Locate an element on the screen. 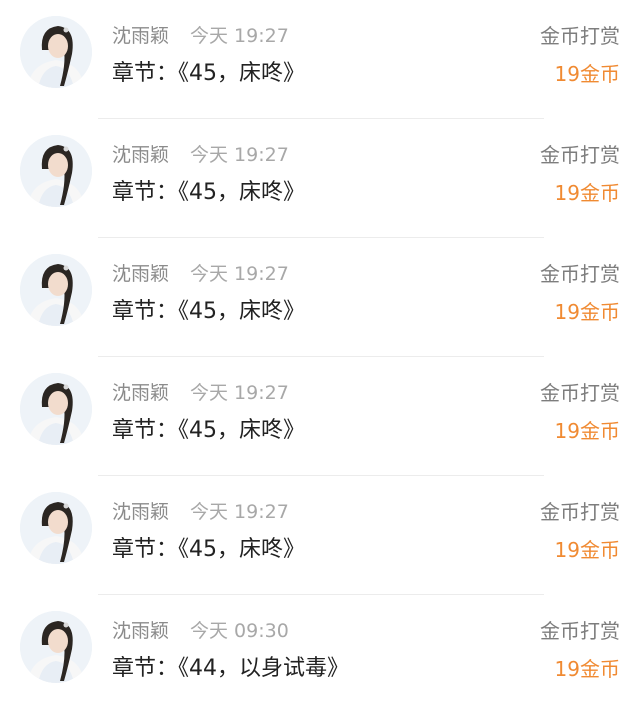  chapter-title: 章节：《44，以身试毒》 is located at coordinates (230, 668).